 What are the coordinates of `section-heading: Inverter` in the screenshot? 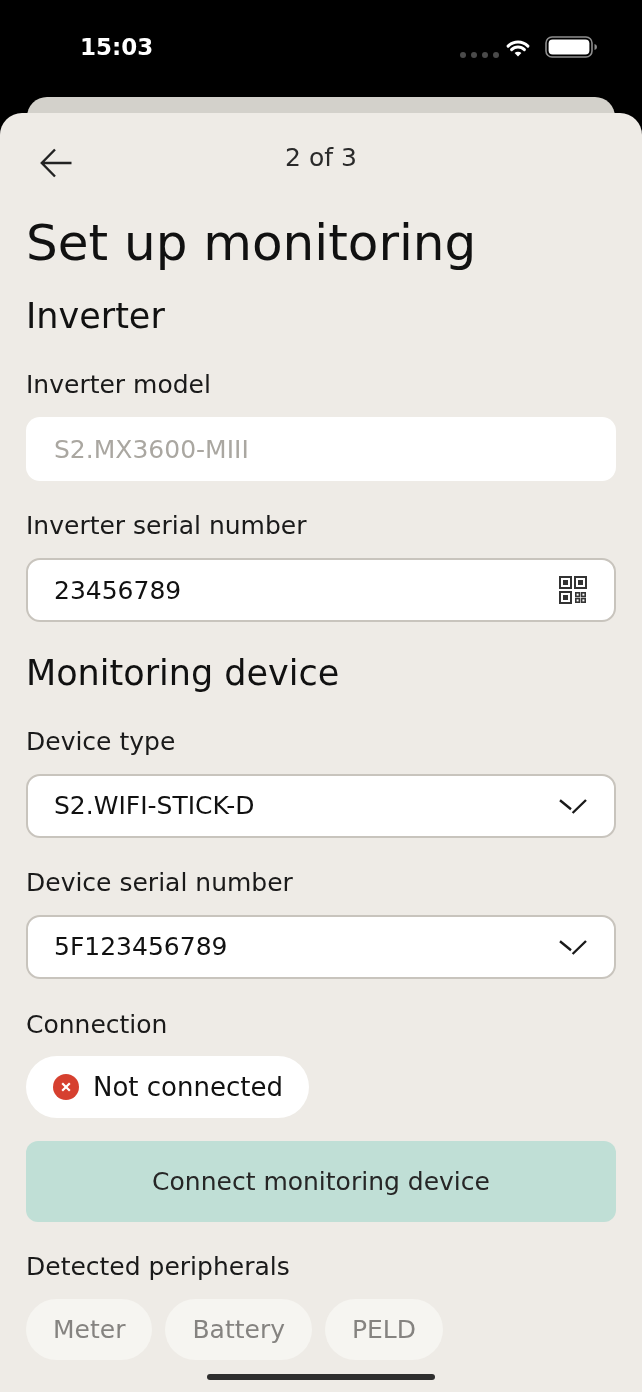 It's located at (96, 316).